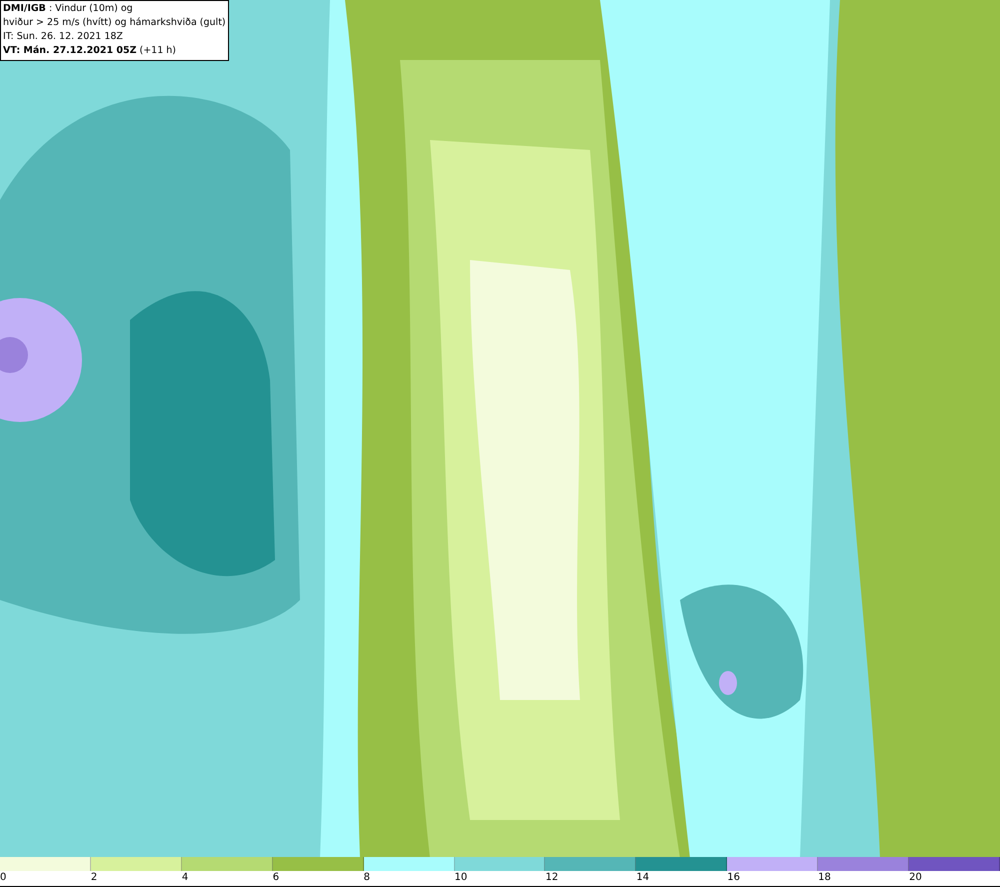 This screenshot has width=1000, height=887. What do you see at coordinates (276, 878) in the screenshot?
I see `legend-label: 6` at bounding box center [276, 878].